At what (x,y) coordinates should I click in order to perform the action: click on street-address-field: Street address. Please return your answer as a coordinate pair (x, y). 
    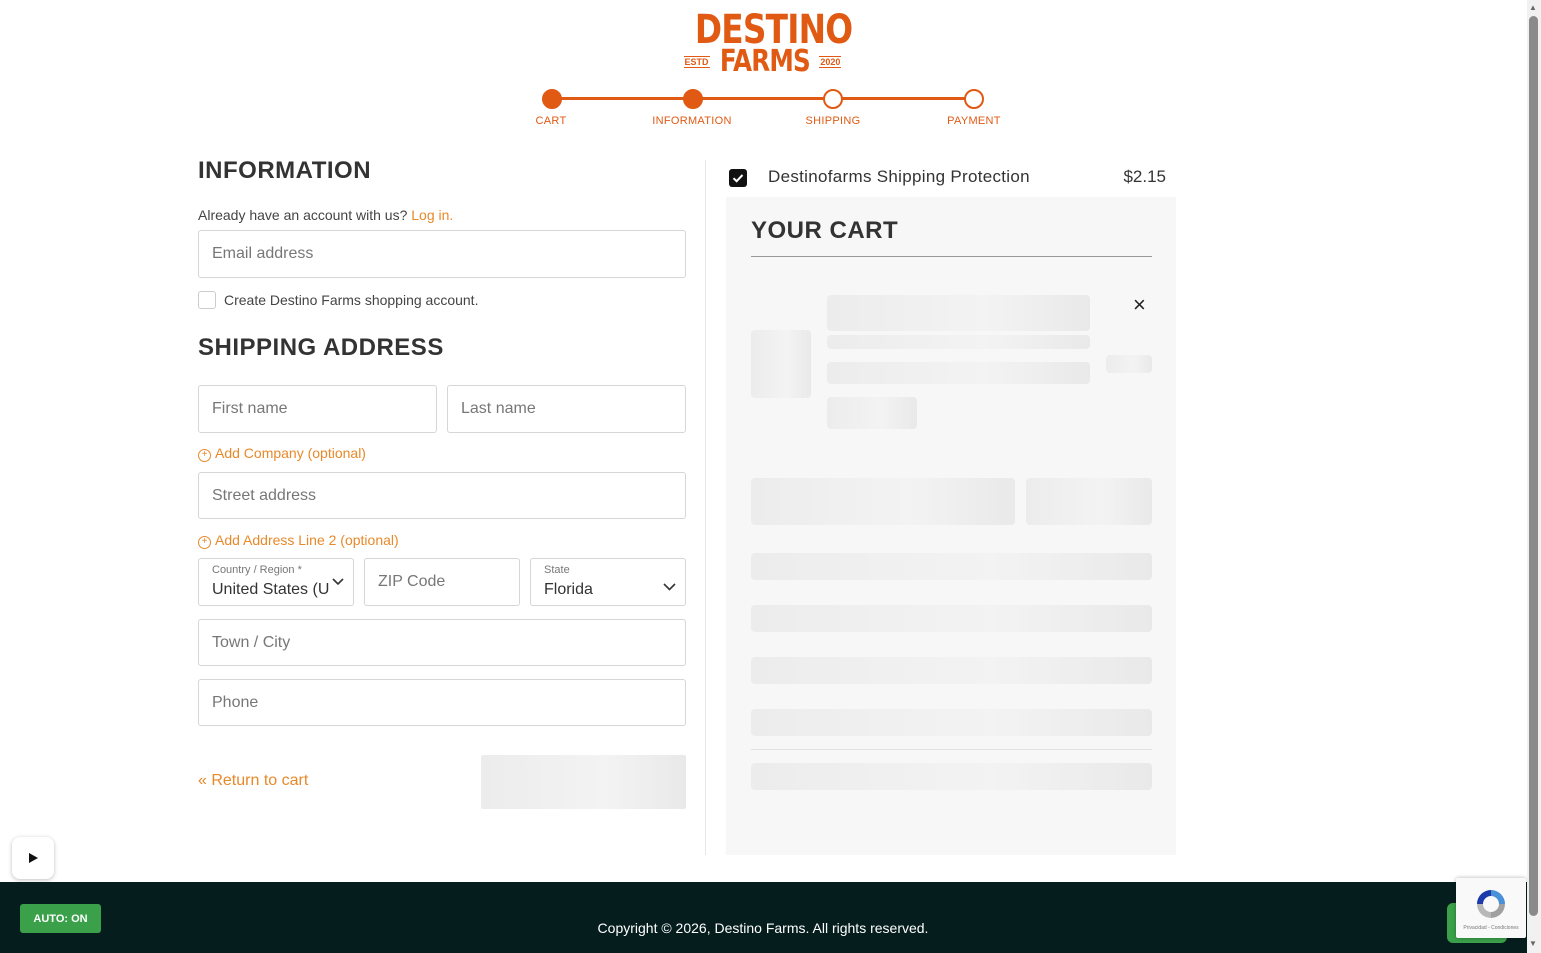
    Looking at the image, I should click on (442, 495).